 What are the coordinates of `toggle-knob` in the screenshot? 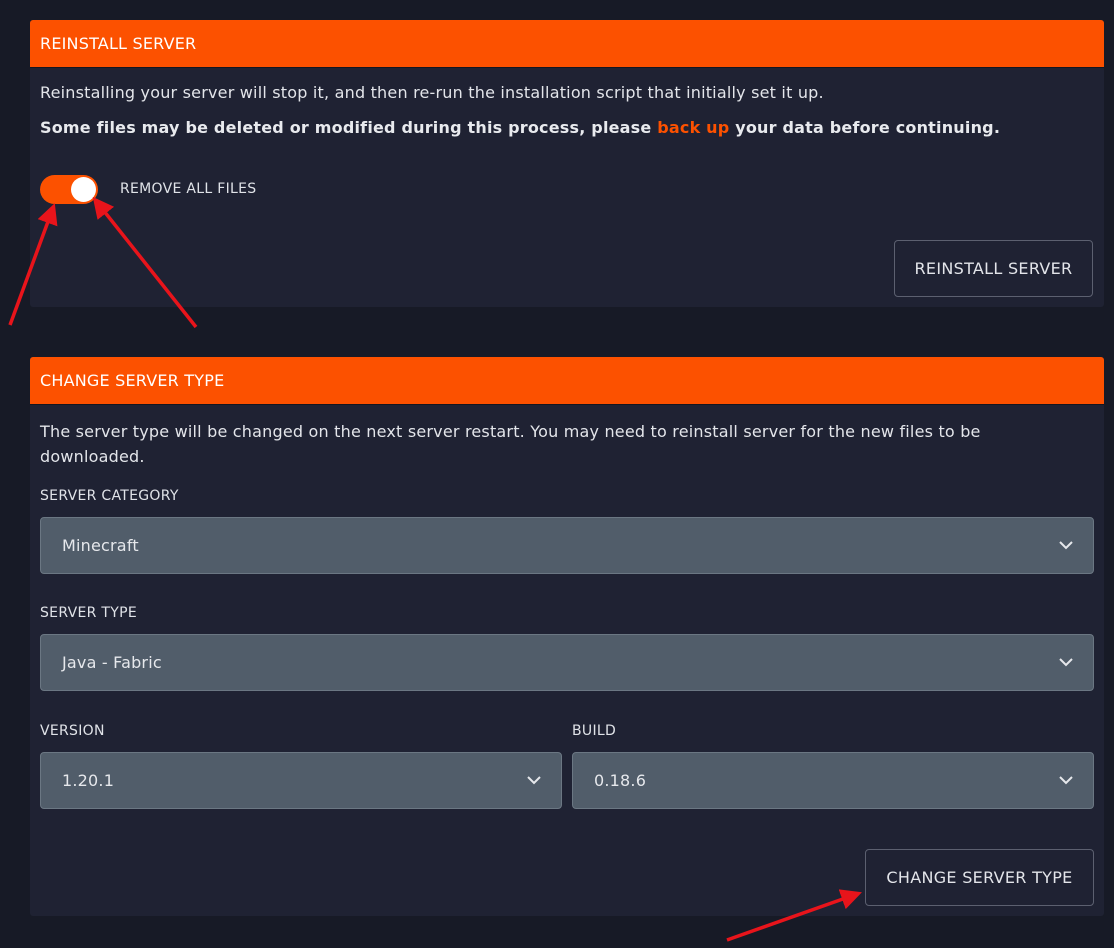 It's located at (83, 189).